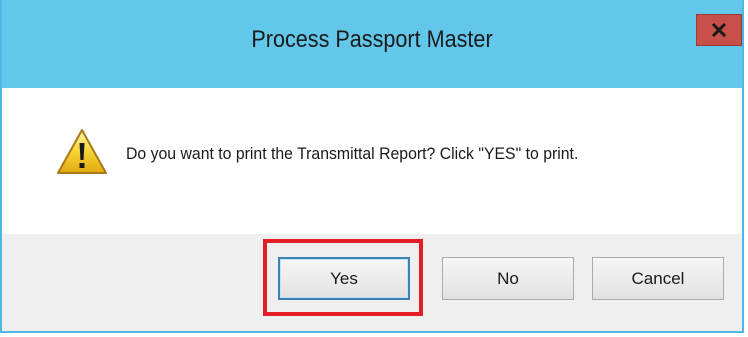 This screenshot has height=337, width=748. Describe the element at coordinates (344, 278) in the screenshot. I see `yes-button: Yes` at that location.